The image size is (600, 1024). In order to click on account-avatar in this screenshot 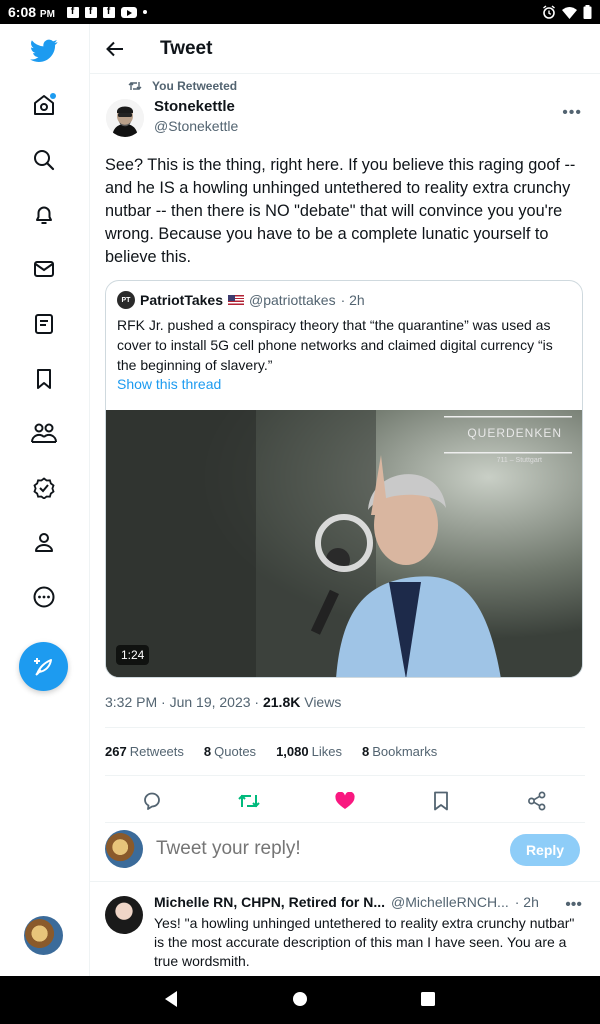, I will do `click(43, 935)`.